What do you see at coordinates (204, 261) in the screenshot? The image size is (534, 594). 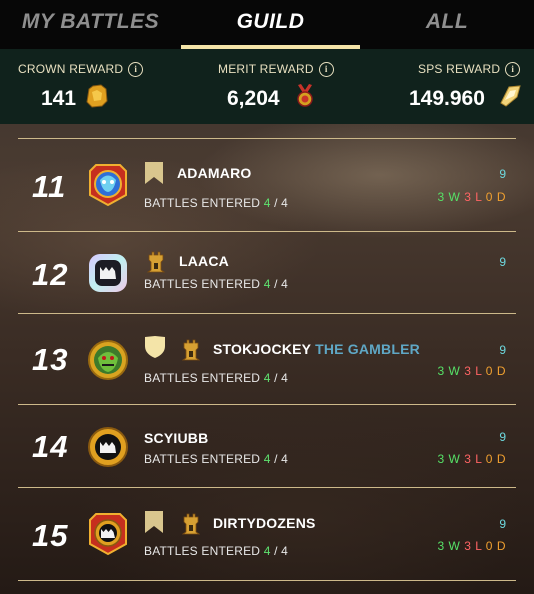 I see `player-name: LAACA` at bounding box center [204, 261].